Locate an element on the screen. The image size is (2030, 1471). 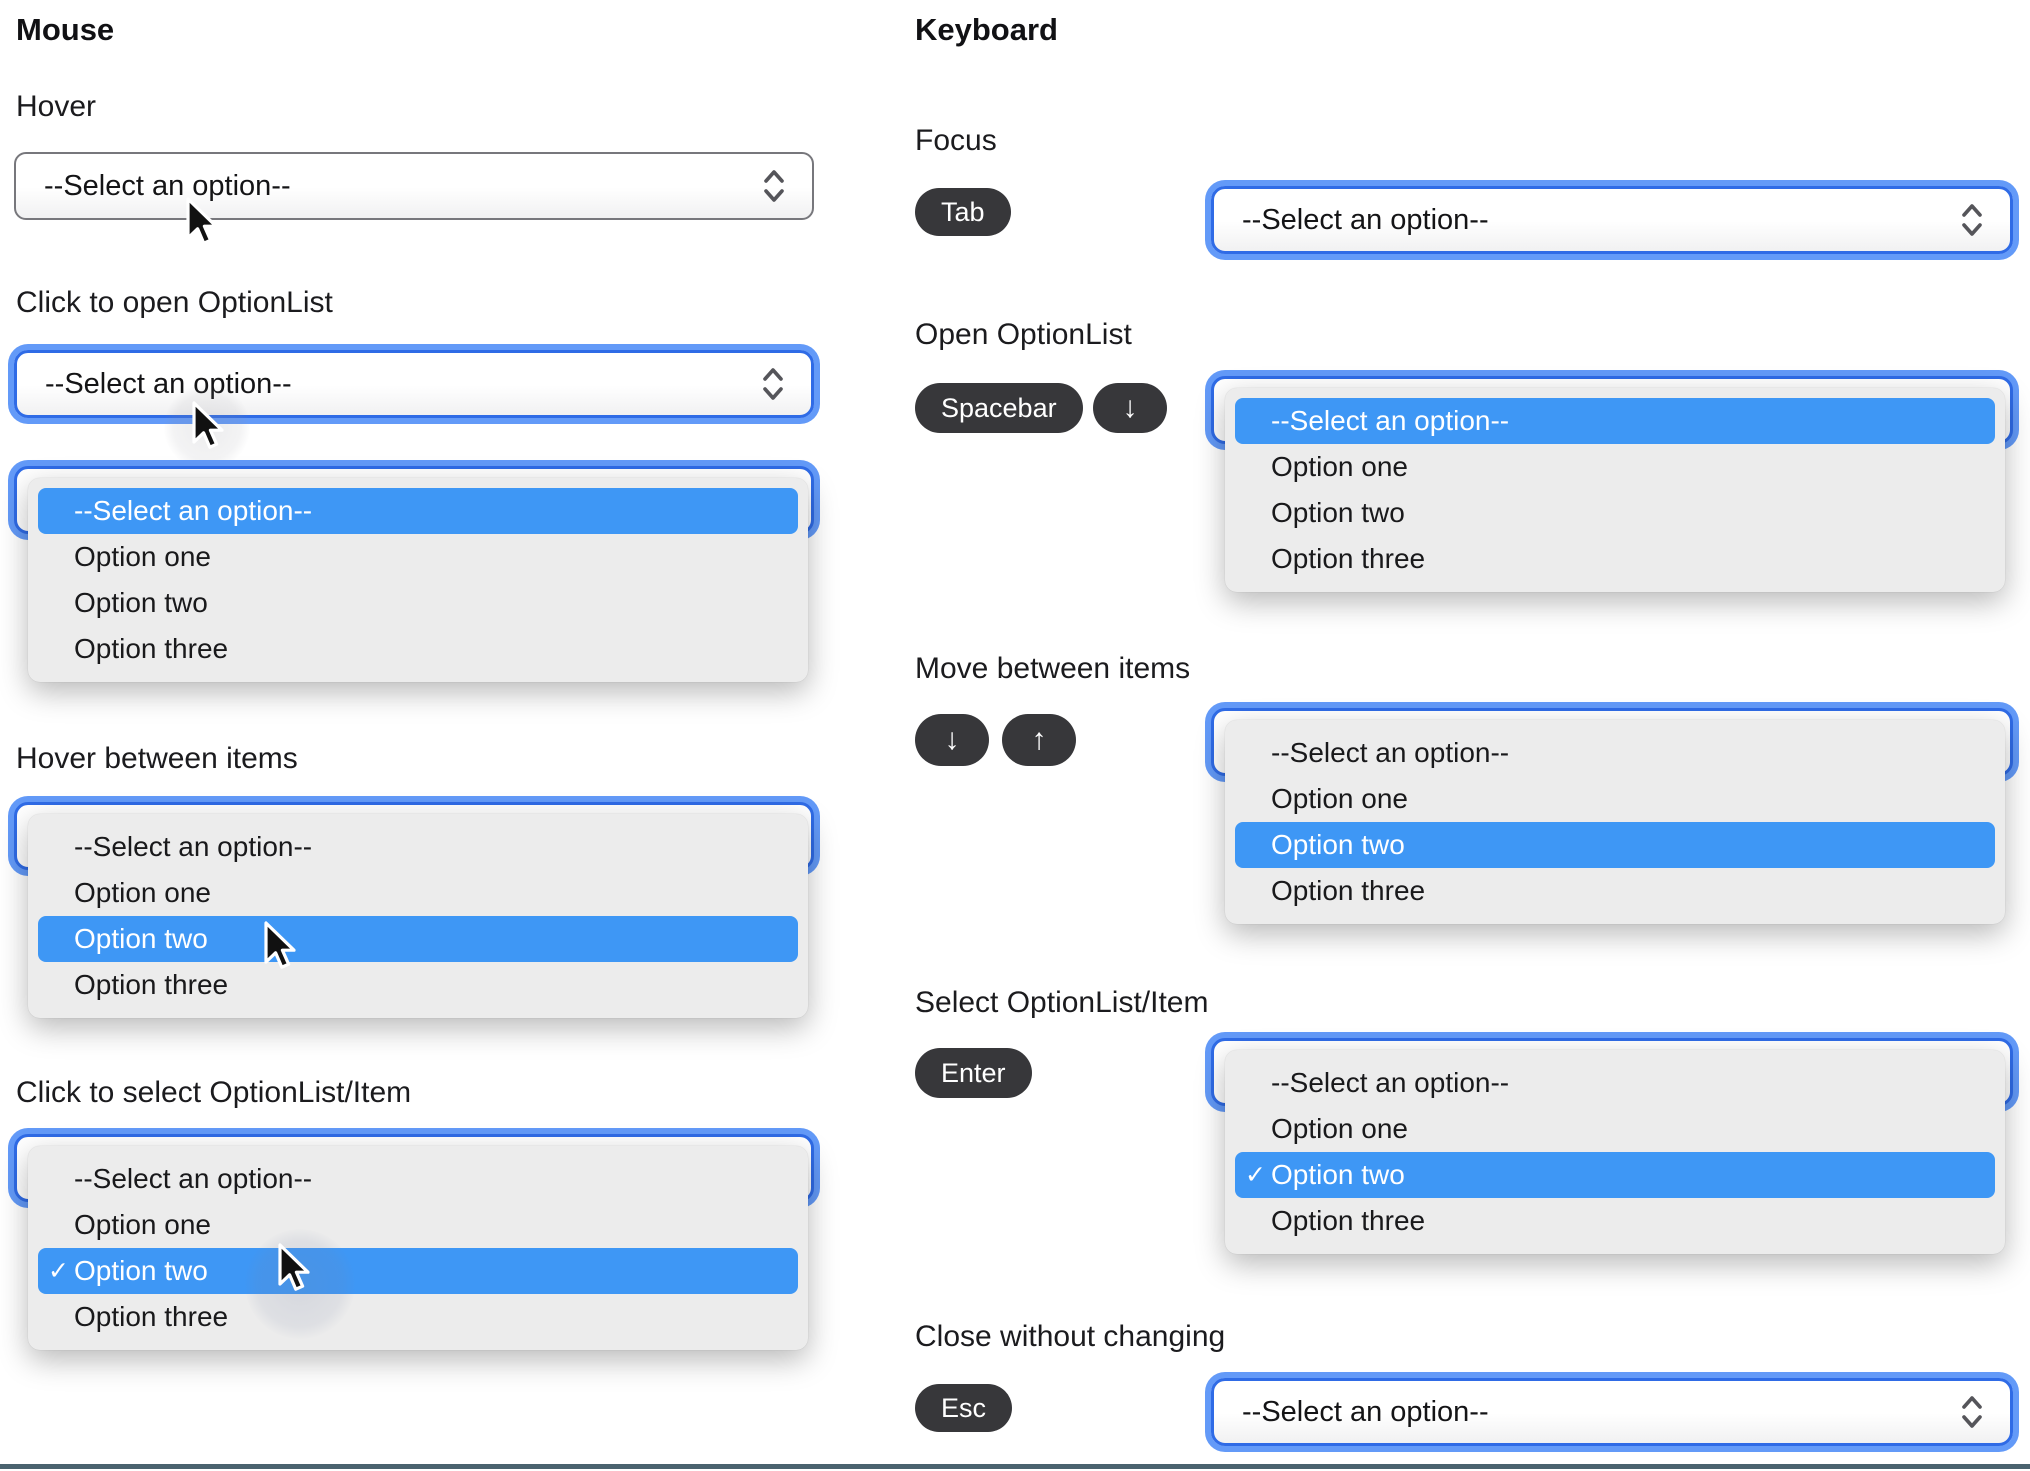
bottom-divider is located at coordinates (1015, 1466).